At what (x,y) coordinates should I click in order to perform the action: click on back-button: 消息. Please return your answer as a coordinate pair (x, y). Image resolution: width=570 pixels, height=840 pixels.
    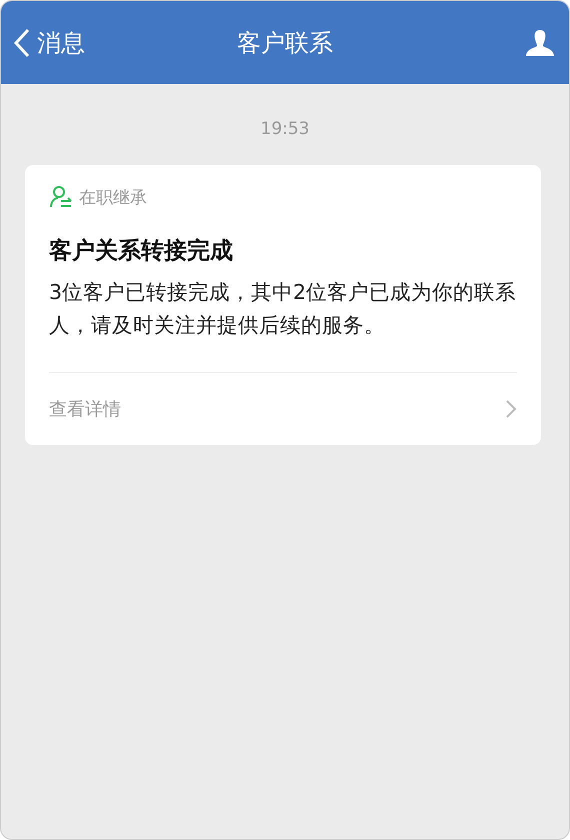
    Looking at the image, I should click on (49, 42).